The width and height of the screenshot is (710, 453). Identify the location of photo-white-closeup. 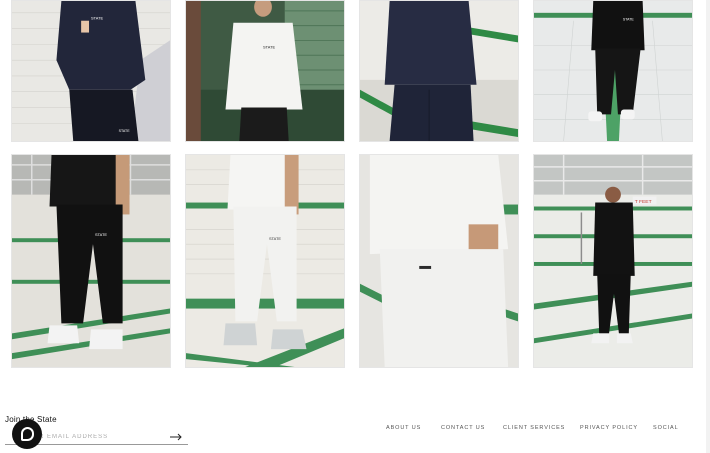
(439, 261).